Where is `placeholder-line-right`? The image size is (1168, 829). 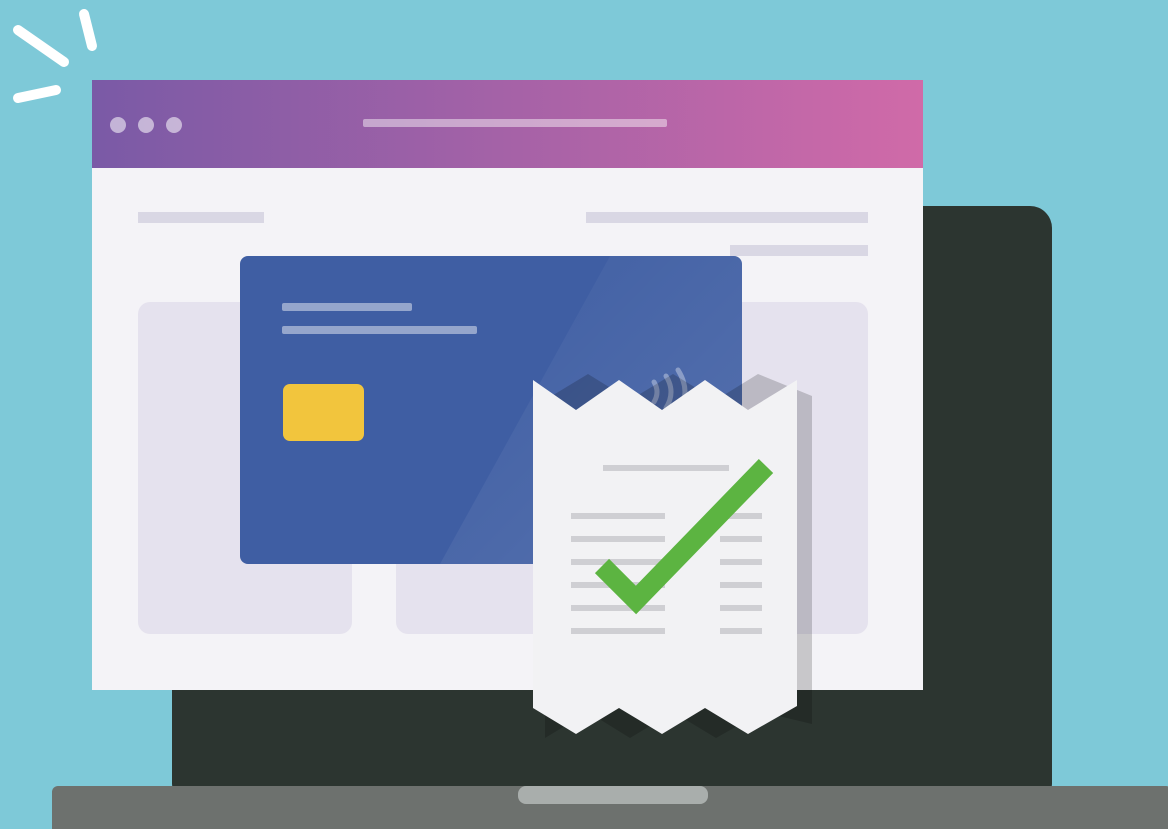
placeholder-line-right is located at coordinates (727, 217).